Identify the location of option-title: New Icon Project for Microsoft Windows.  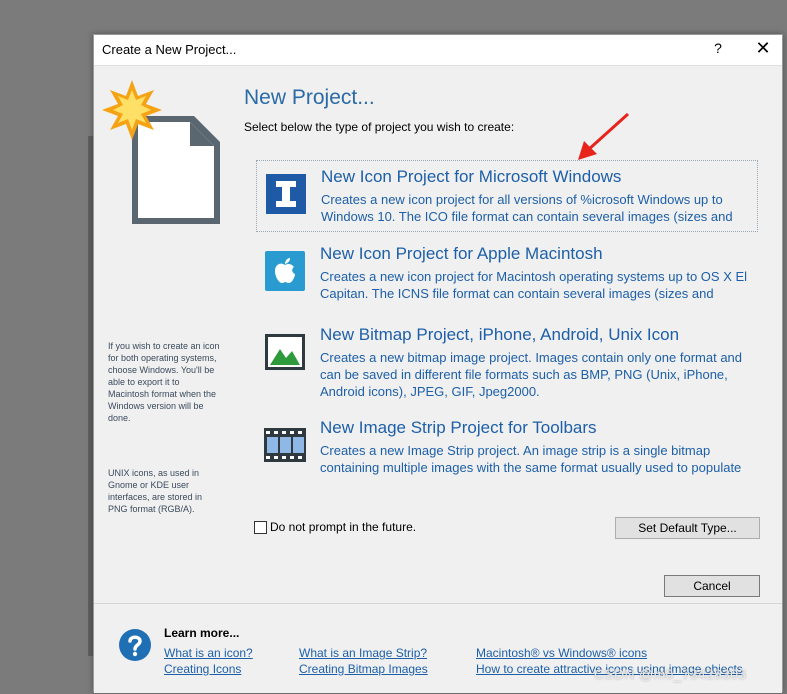
(471, 176).